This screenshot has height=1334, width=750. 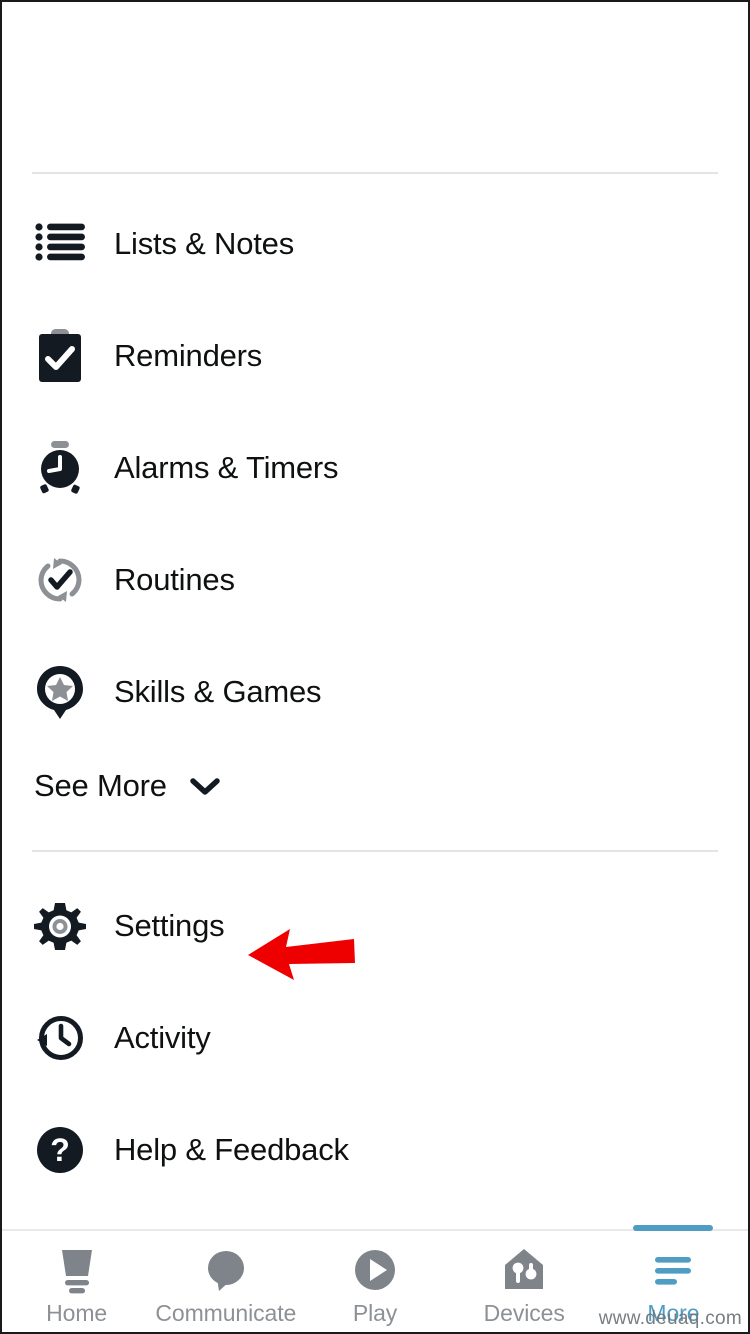 I want to click on nav-tab-devices: Devices, so click(x=524, y=1281).